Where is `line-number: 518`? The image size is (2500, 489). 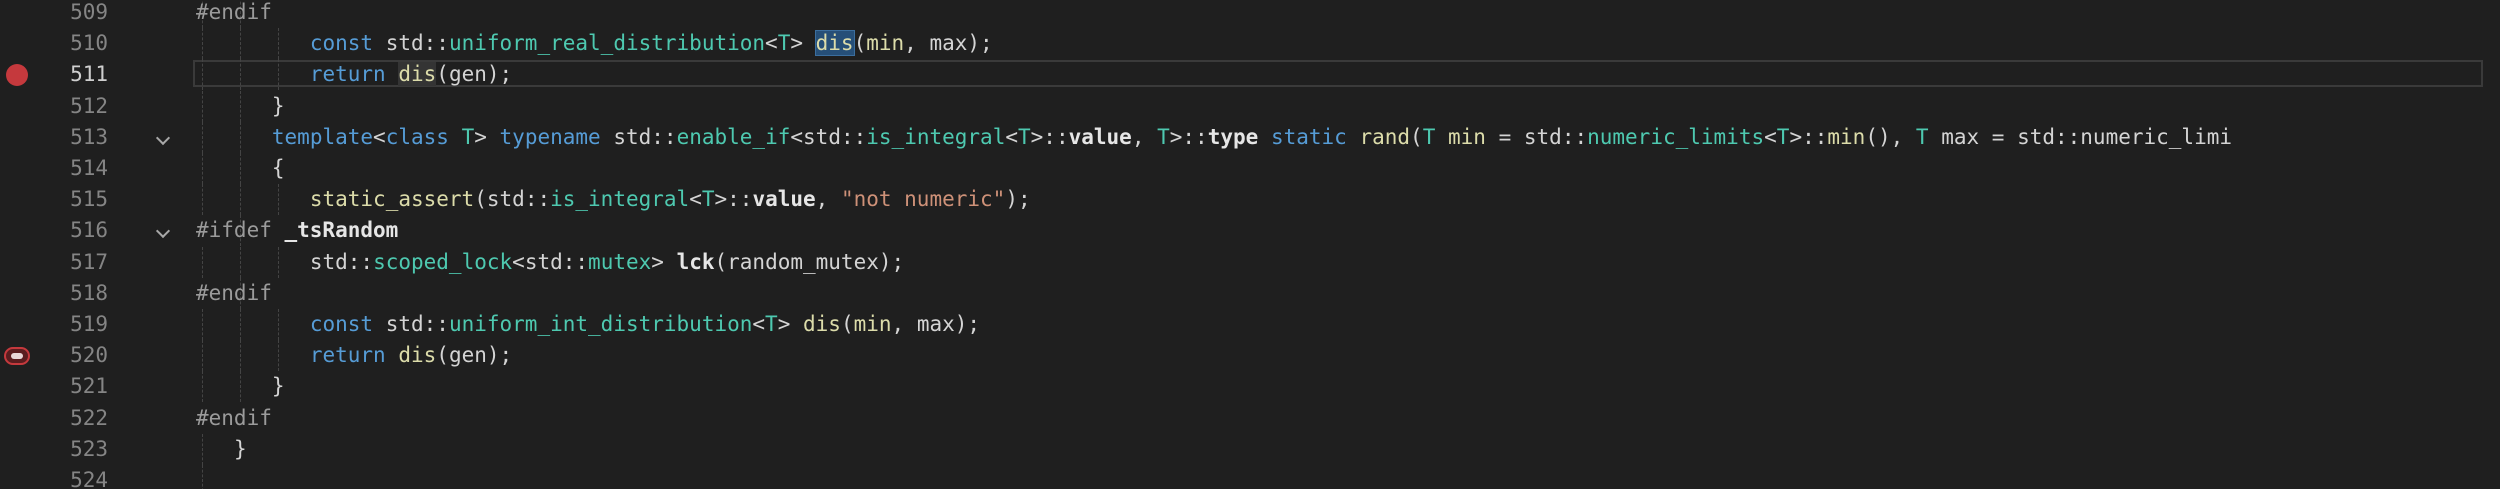 line-number: 518 is located at coordinates (89, 292).